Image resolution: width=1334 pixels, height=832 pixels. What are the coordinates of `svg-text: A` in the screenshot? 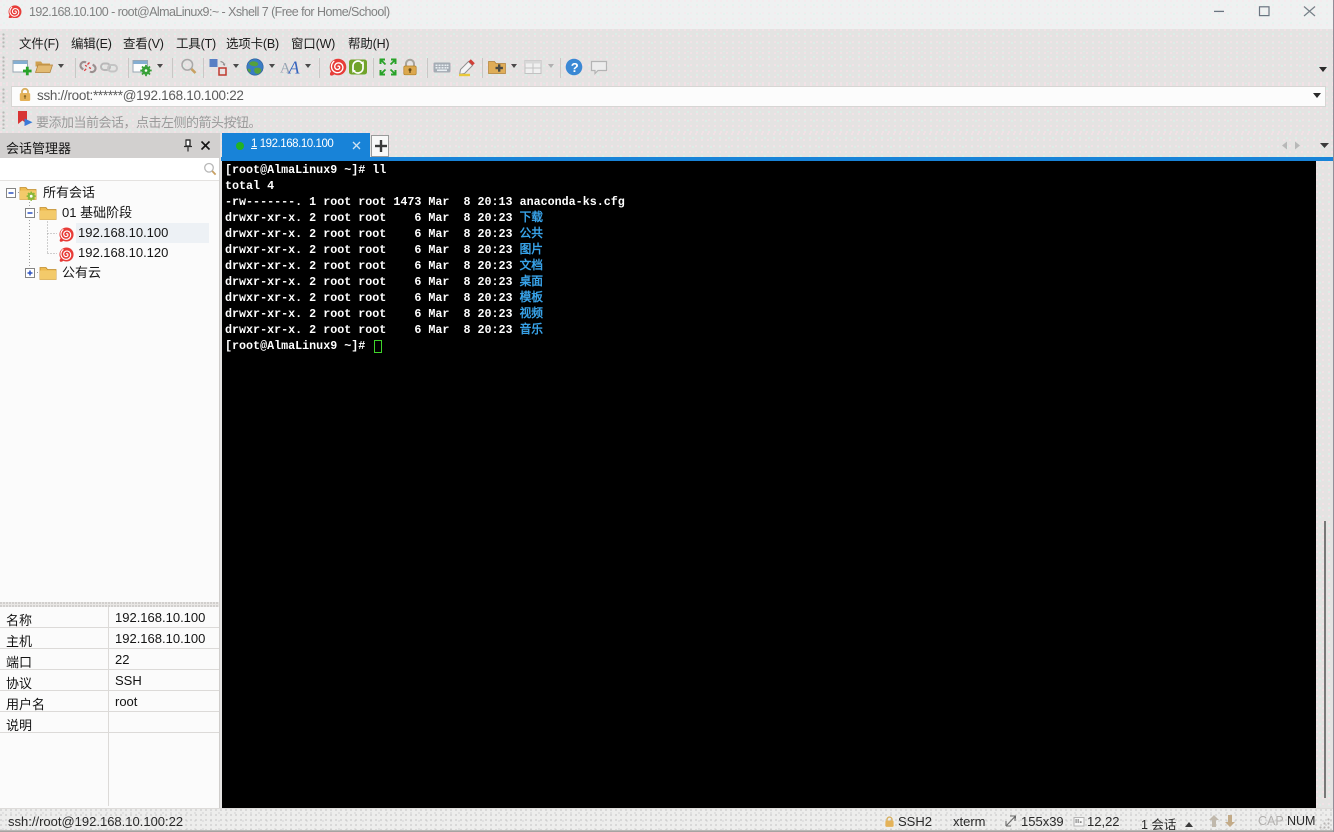 It's located at (294, 68).